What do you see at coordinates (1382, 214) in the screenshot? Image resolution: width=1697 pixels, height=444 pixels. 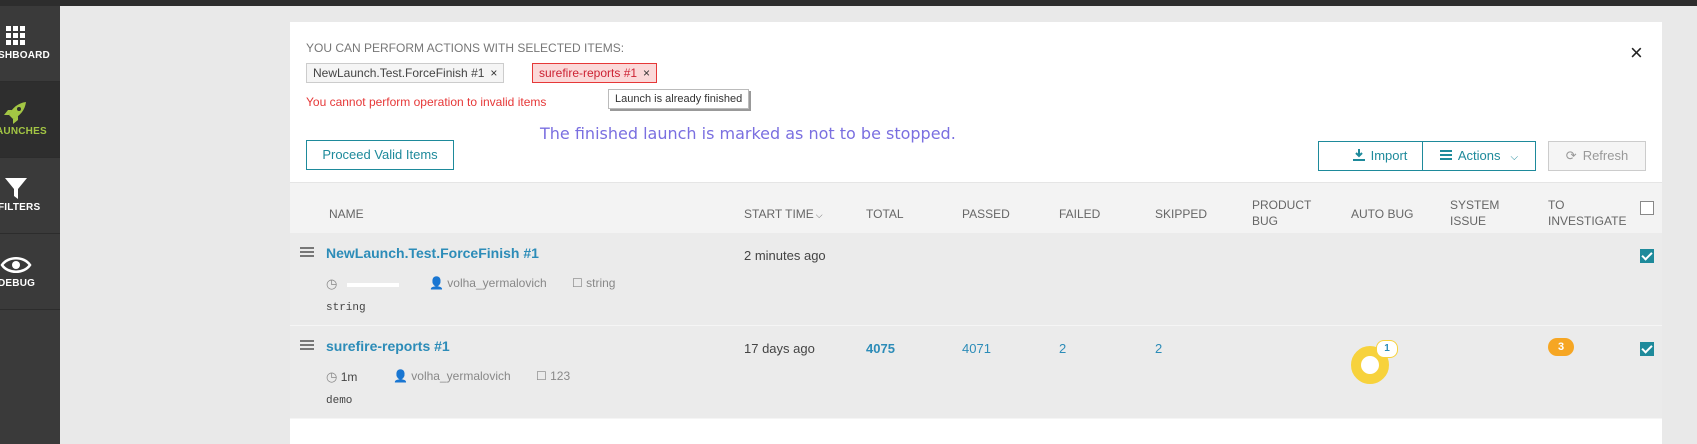 I see `column-auto-bug: AUTO BUG` at bounding box center [1382, 214].